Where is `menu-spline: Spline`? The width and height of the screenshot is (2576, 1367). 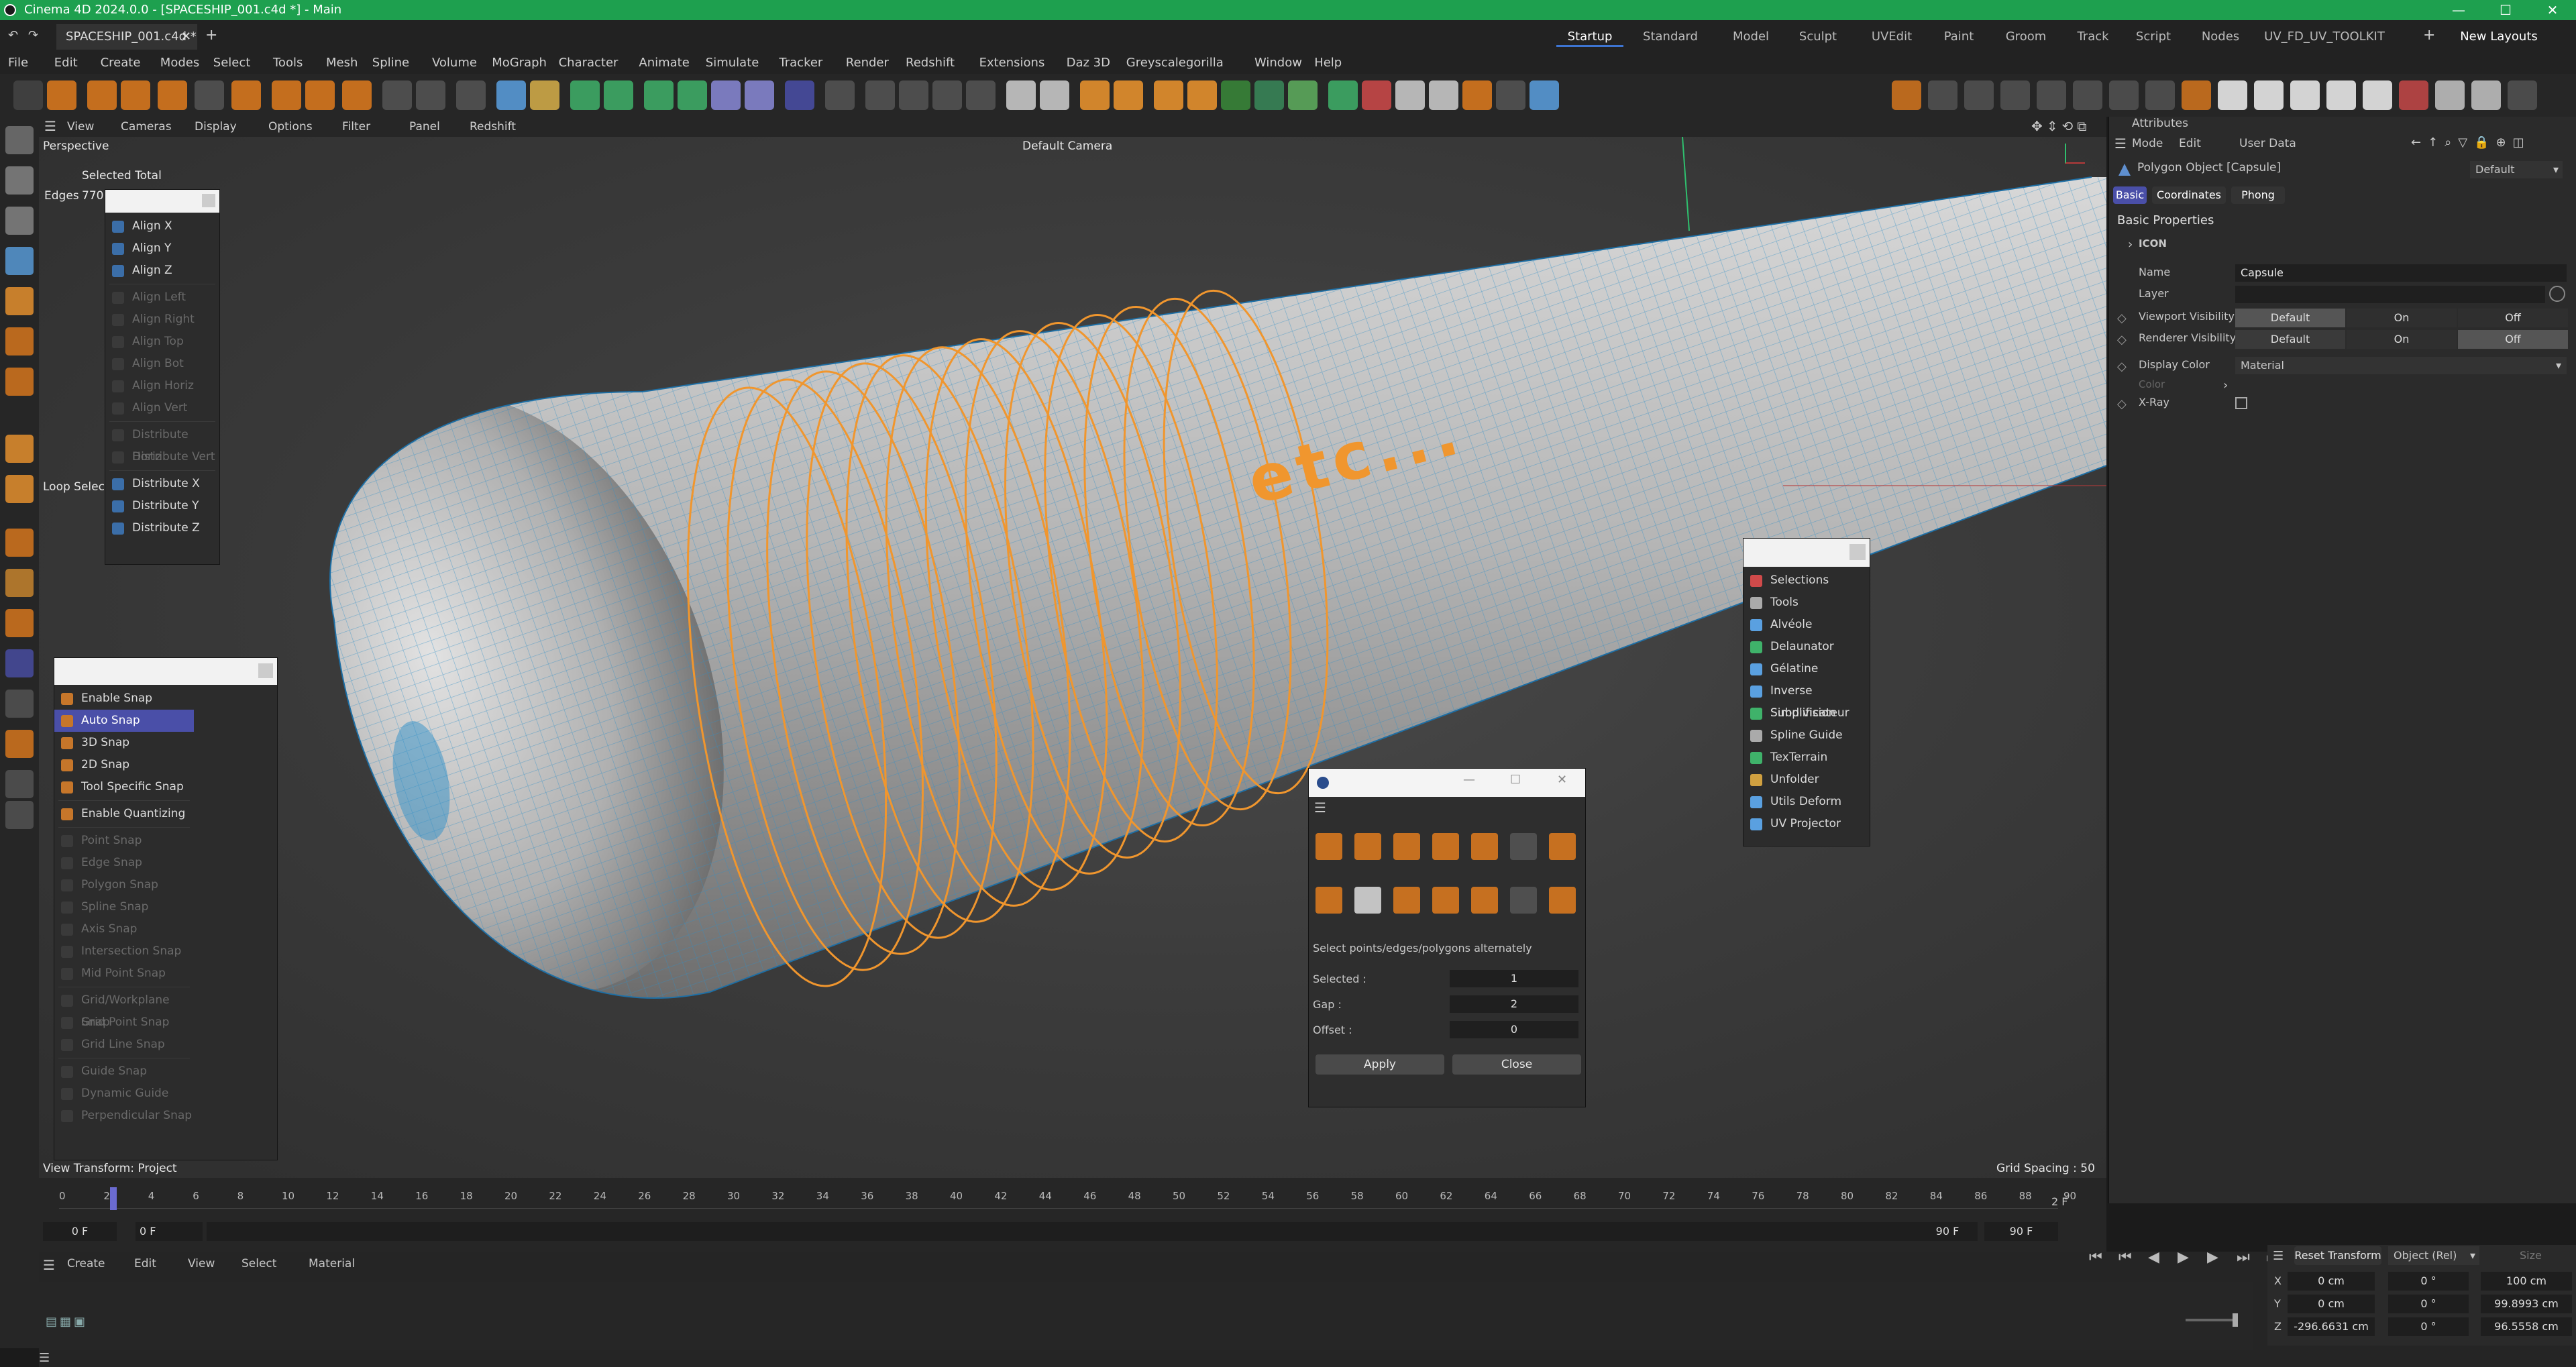 menu-spline: Spline is located at coordinates (390, 63).